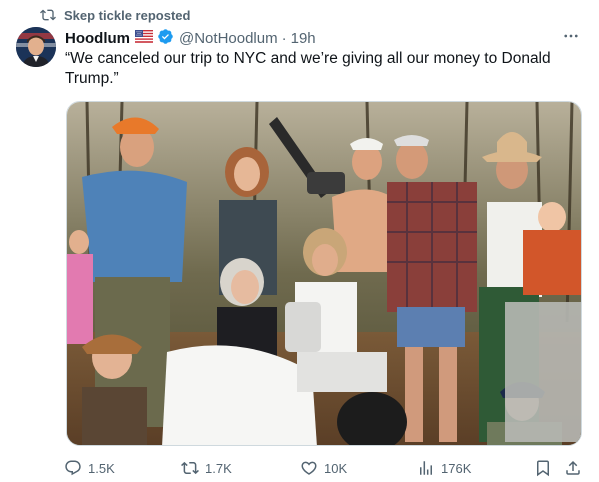 The width and height of the screenshot is (599, 482). Describe the element at coordinates (426, 468) in the screenshot. I see `views-icon` at that location.